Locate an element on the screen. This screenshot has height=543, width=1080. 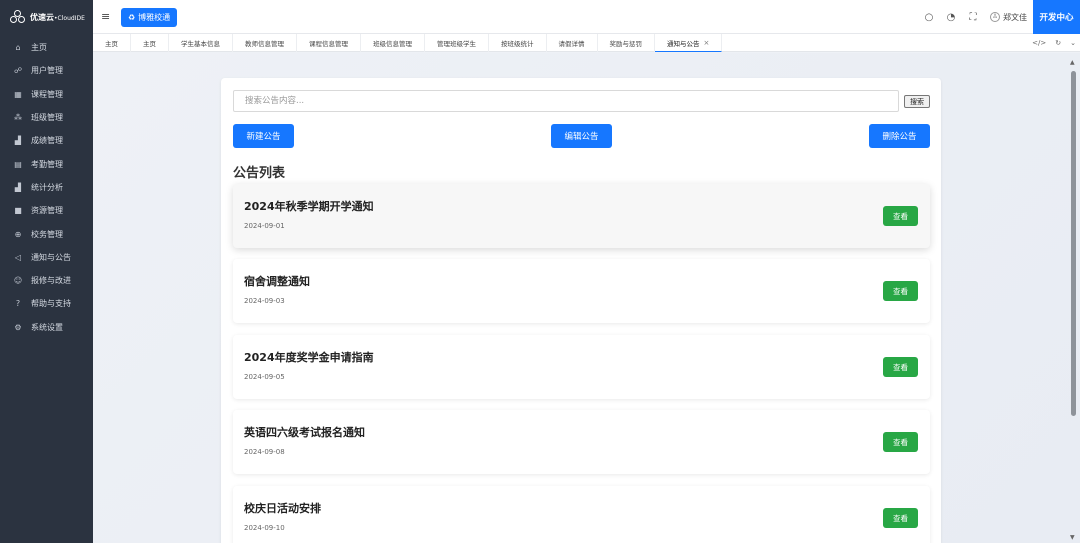
globe-icon: ⊕ is located at coordinates (18, 234).